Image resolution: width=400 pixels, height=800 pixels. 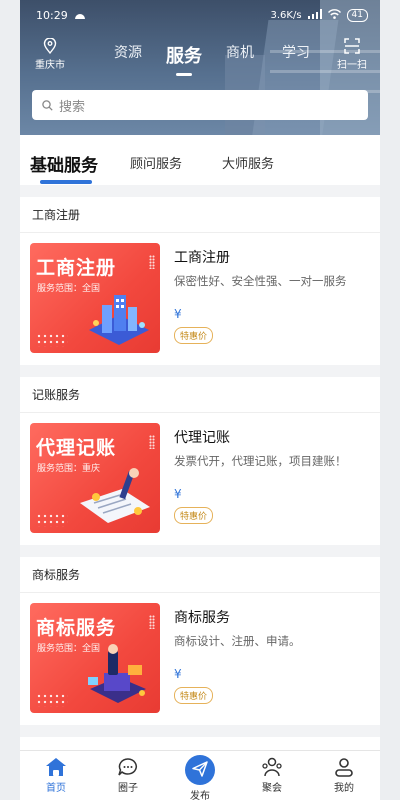 What do you see at coordinates (76, 628) in the screenshot?
I see `image-title: 商标服务` at bounding box center [76, 628].